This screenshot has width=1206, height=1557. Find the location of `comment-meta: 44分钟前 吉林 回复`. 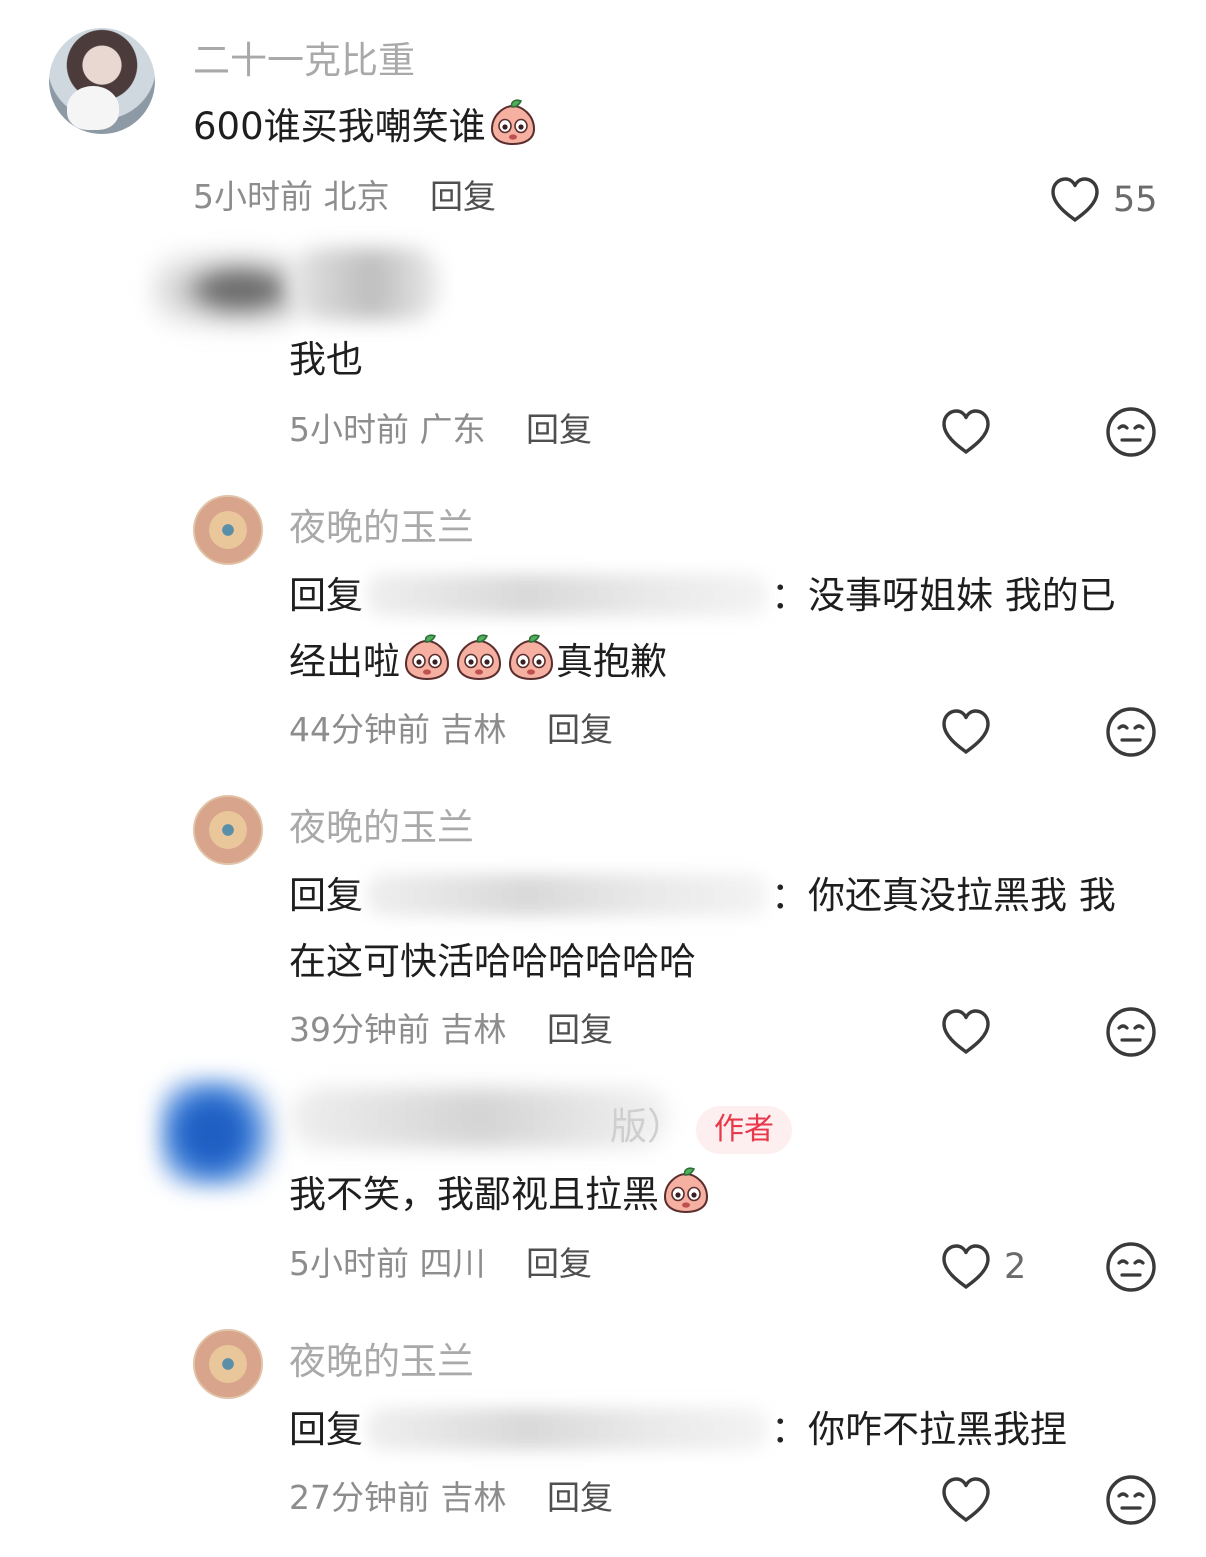

comment-meta: 44分钟前 吉林 回复 is located at coordinates (451, 729).